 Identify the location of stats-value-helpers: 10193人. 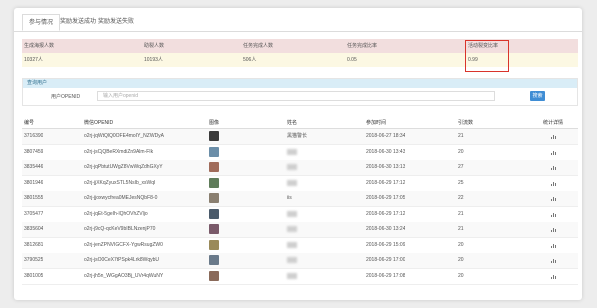
(153, 60).